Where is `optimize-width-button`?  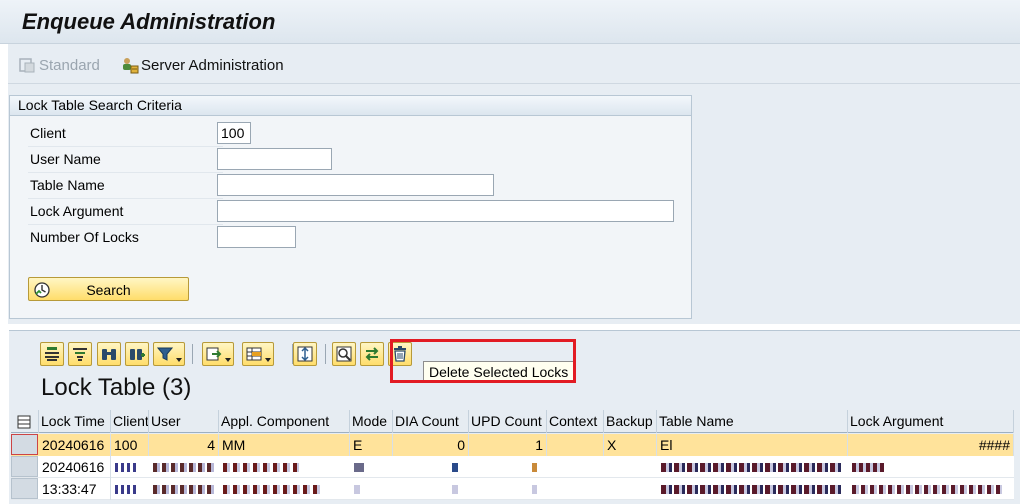 optimize-width-button is located at coordinates (305, 354).